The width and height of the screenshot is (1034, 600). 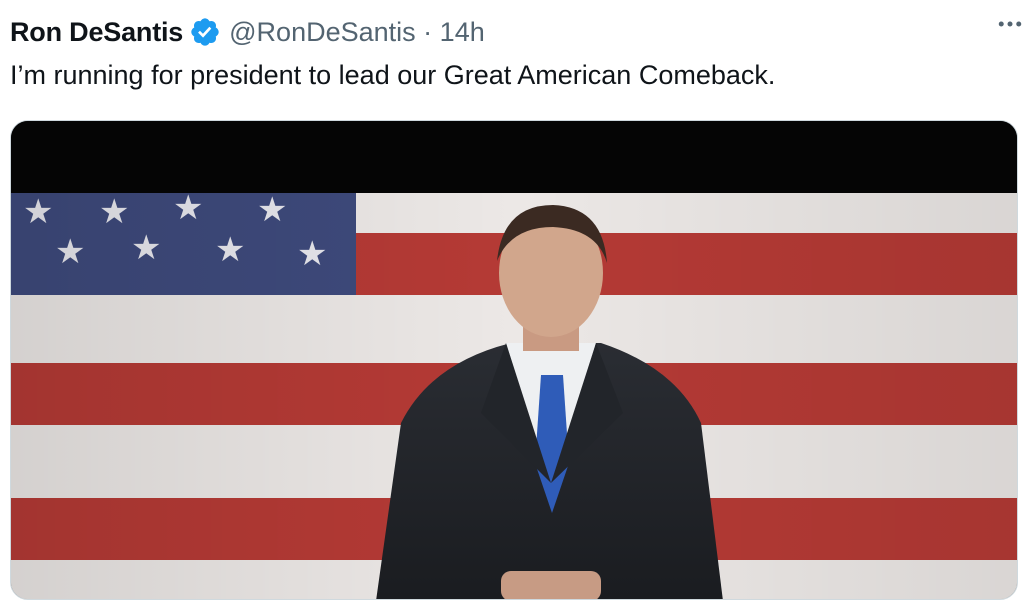 What do you see at coordinates (462, 32) in the screenshot?
I see `timestamp: 14h` at bounding box center [462, 32].